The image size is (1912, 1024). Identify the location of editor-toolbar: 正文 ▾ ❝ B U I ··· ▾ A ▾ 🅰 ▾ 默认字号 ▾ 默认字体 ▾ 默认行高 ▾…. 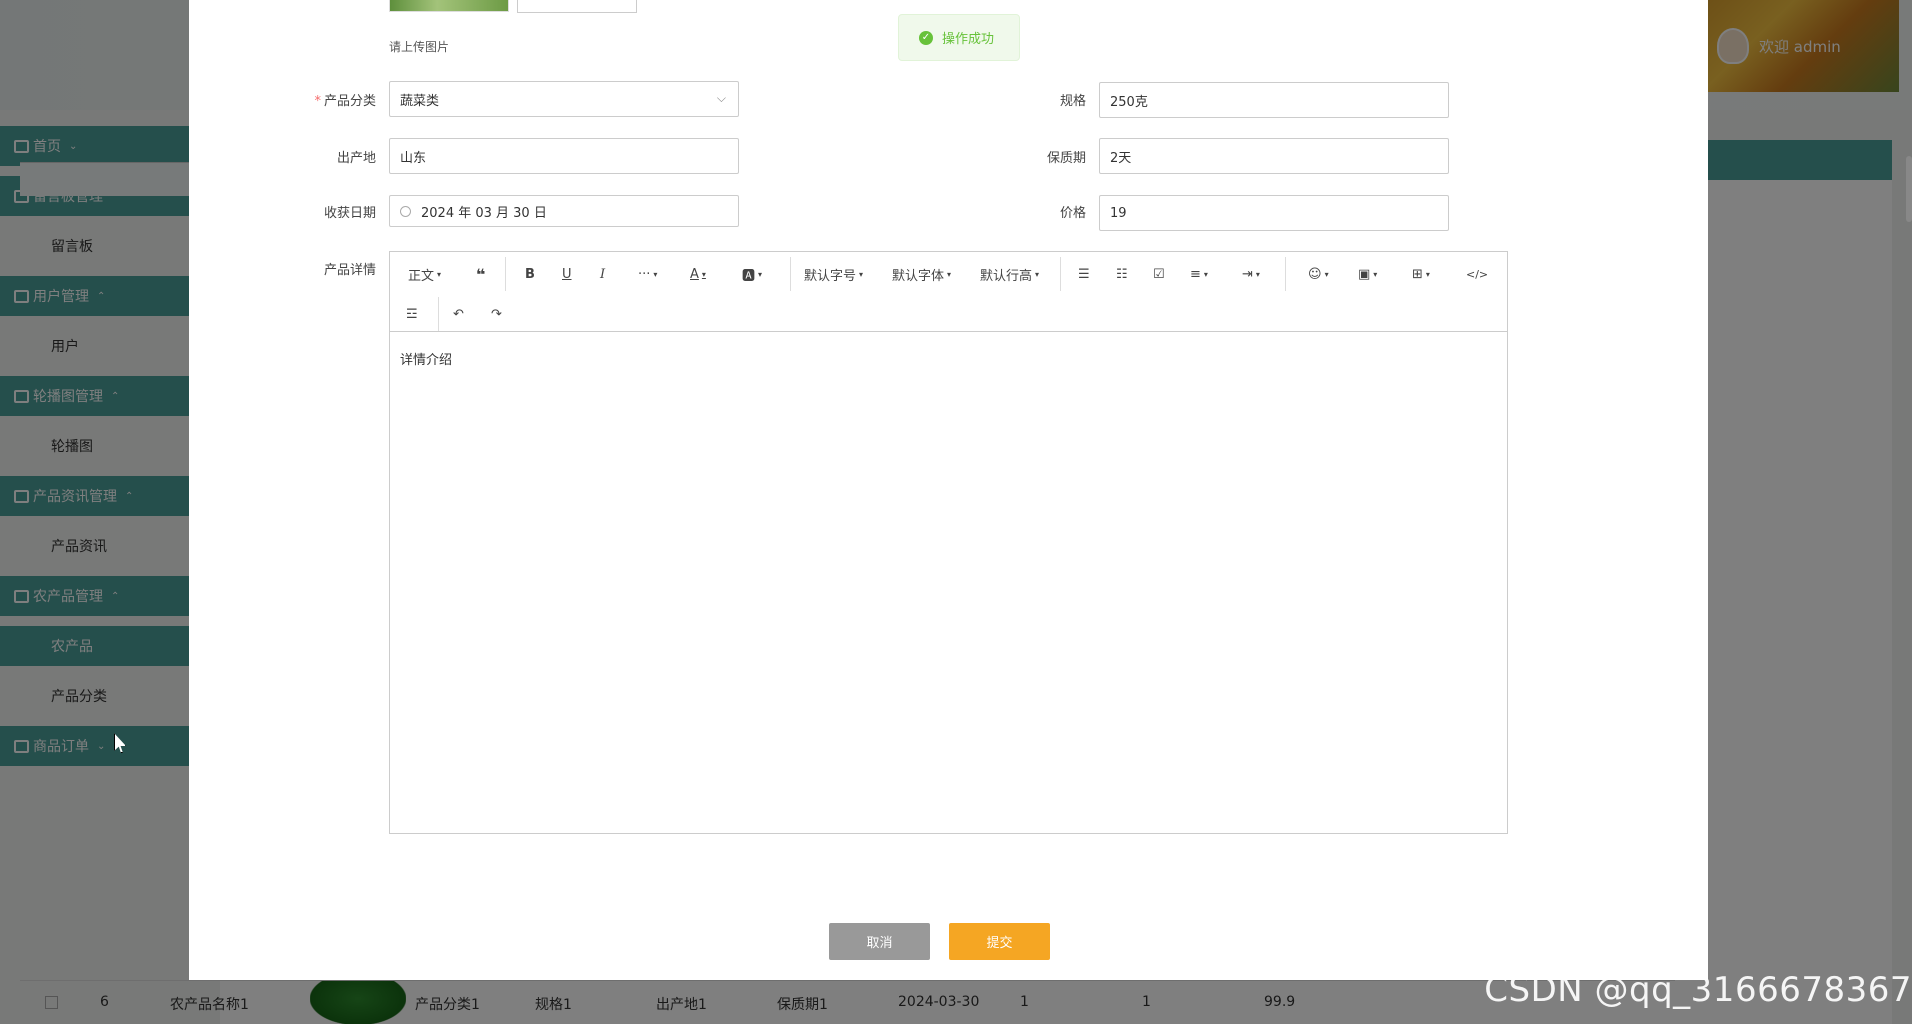
(948, 292).